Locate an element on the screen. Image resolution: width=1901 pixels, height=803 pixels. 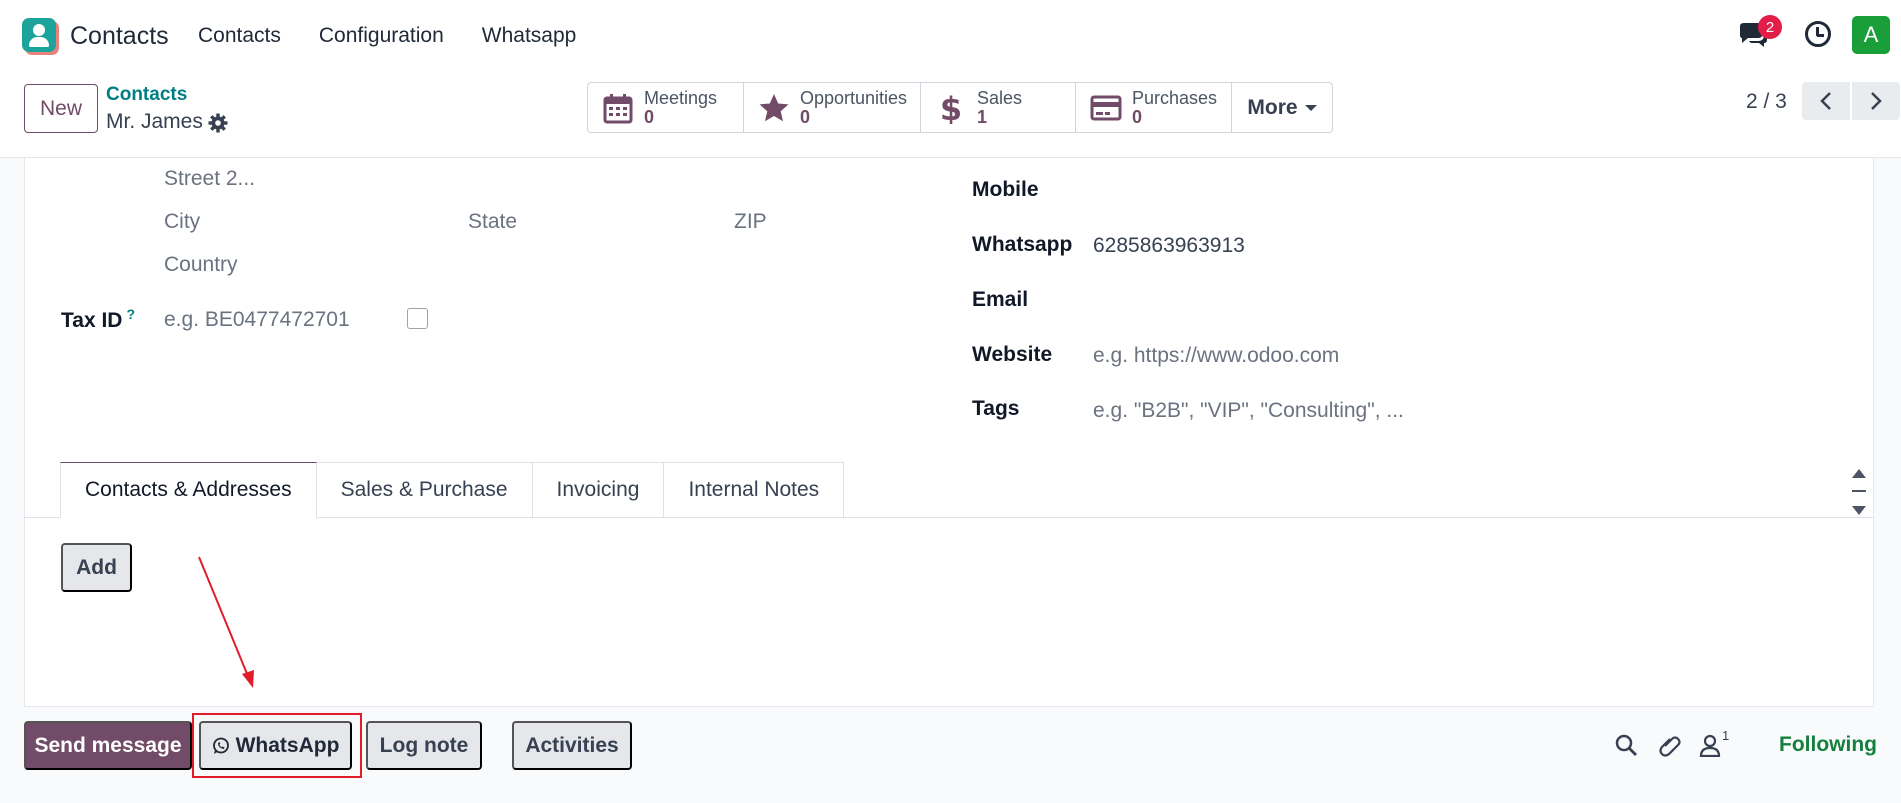
state-input: State is located at coordinates (492, 222).